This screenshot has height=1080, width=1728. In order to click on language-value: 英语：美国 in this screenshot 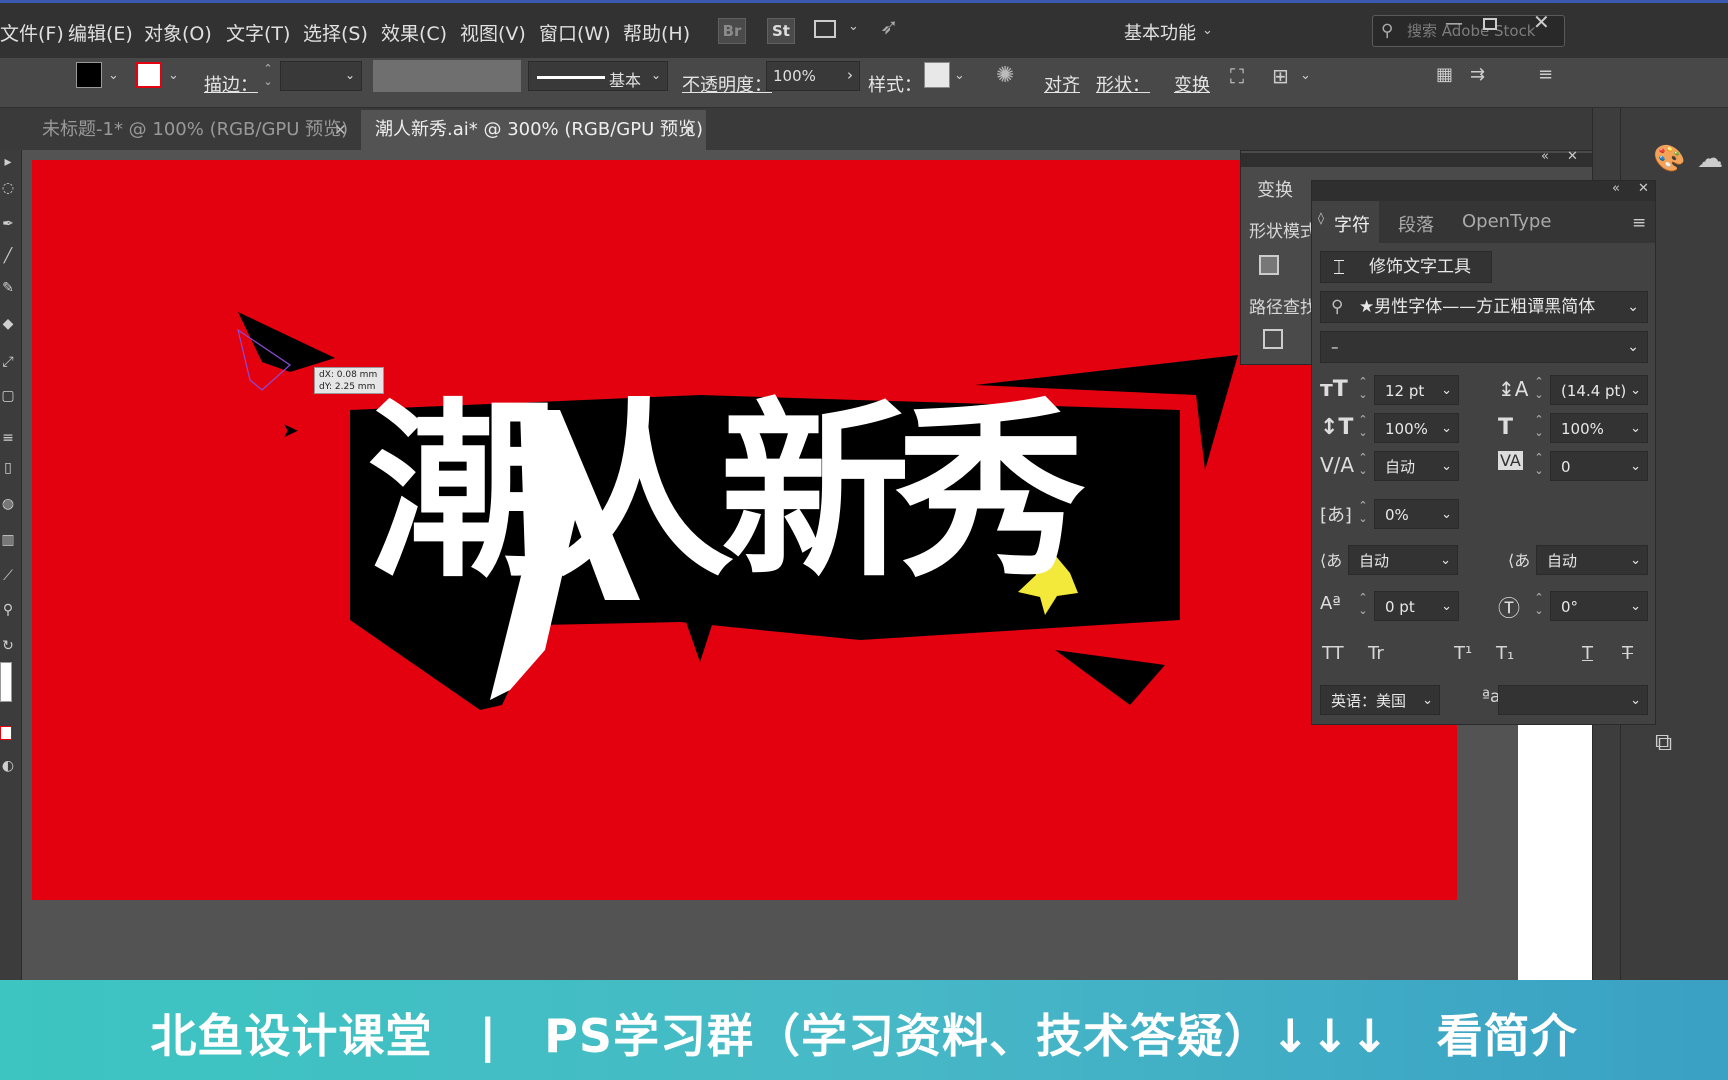, I will do `click(1369, 701)`.